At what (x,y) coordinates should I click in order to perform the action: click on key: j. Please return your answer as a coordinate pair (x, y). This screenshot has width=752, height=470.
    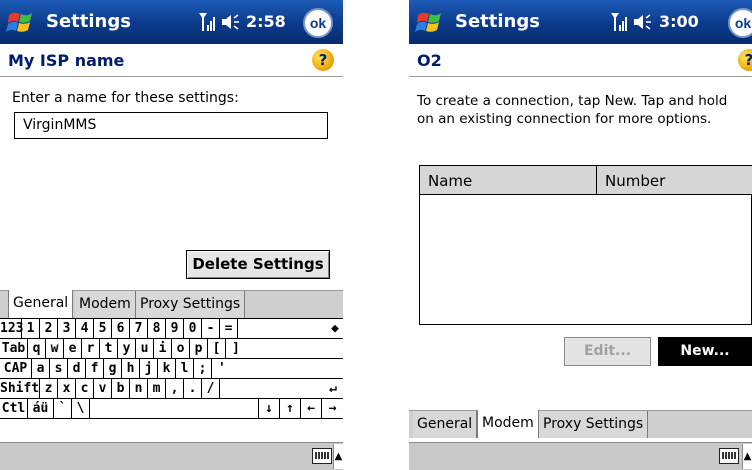
    Looking at the image, I should click on (149, 369).